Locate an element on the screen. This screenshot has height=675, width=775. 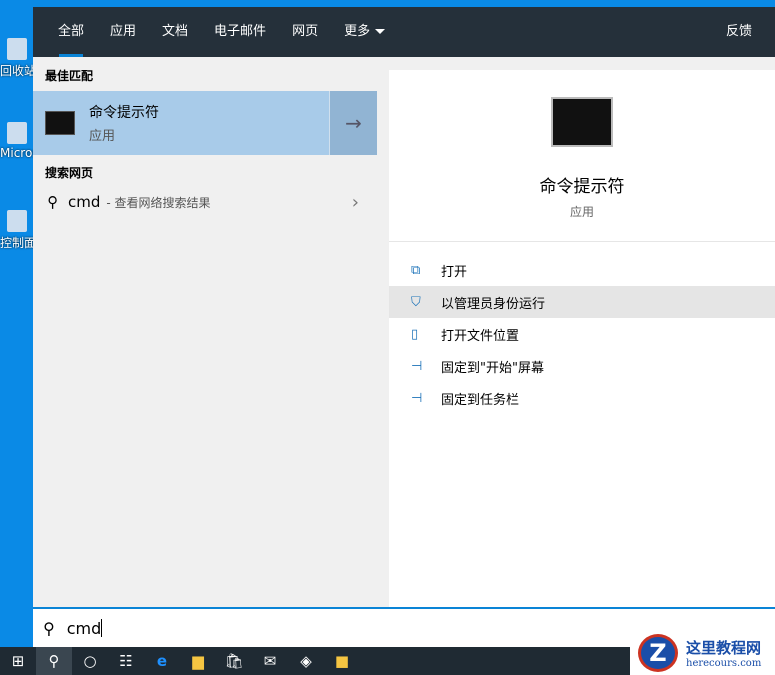
app-icon: ◈ is located at coordinates (306, 661).